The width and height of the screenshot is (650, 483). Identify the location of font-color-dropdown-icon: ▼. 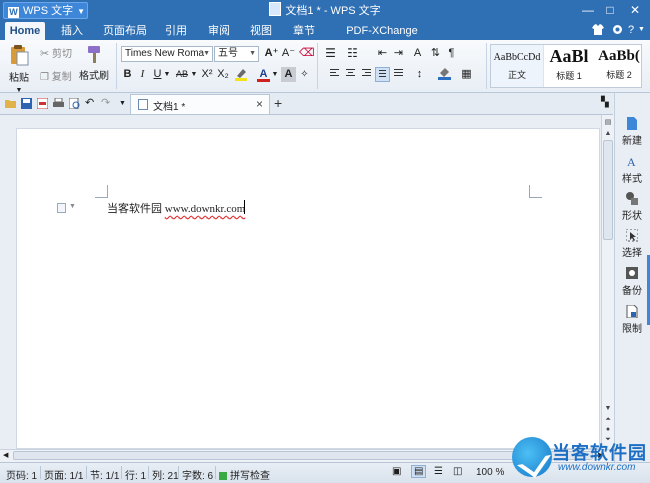
(275, 74).